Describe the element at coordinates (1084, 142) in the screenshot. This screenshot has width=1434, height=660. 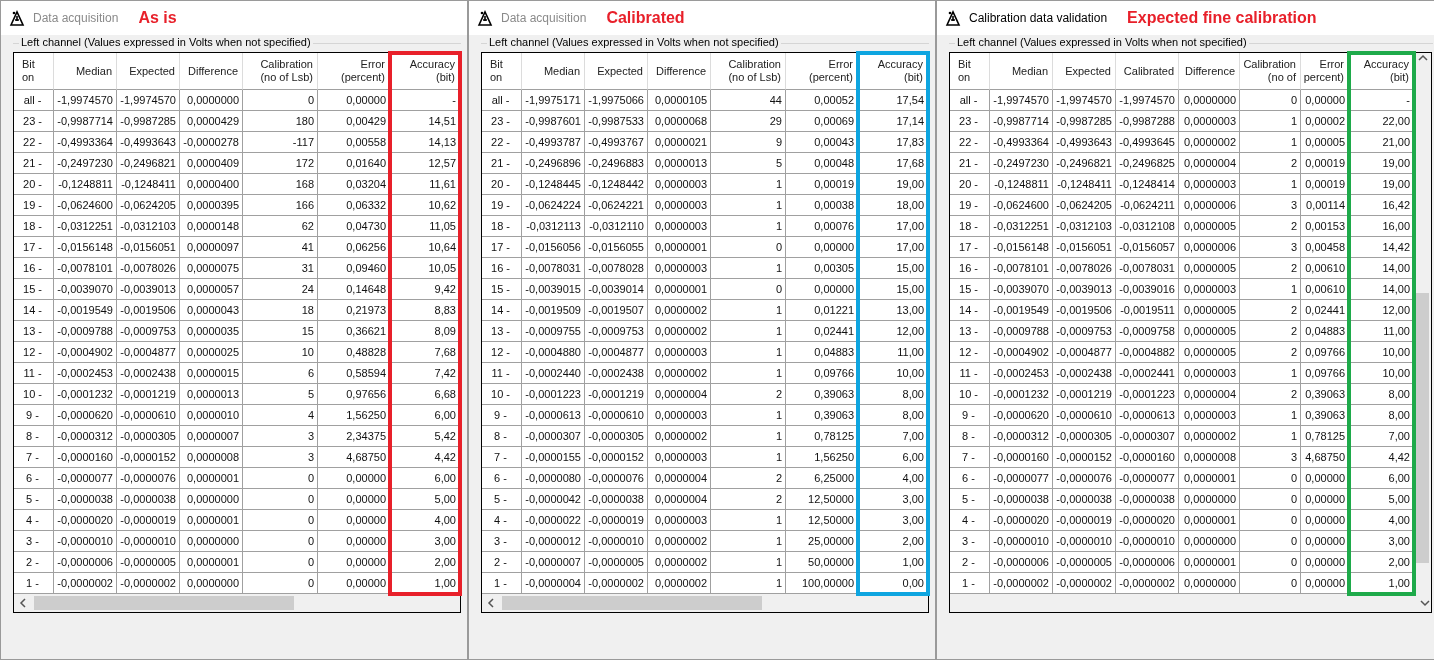
I see `table-cell: -0,4993643` at that location.